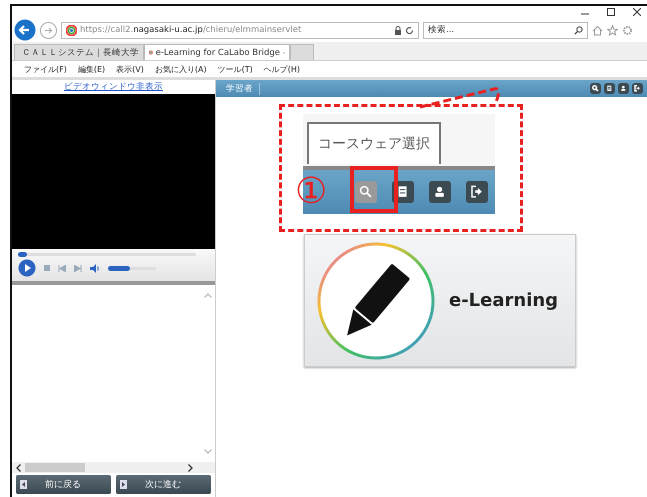 This screenshot has height=497, width=647. I want to click on menu-item: ヘルプ(H), so click(282, 69).